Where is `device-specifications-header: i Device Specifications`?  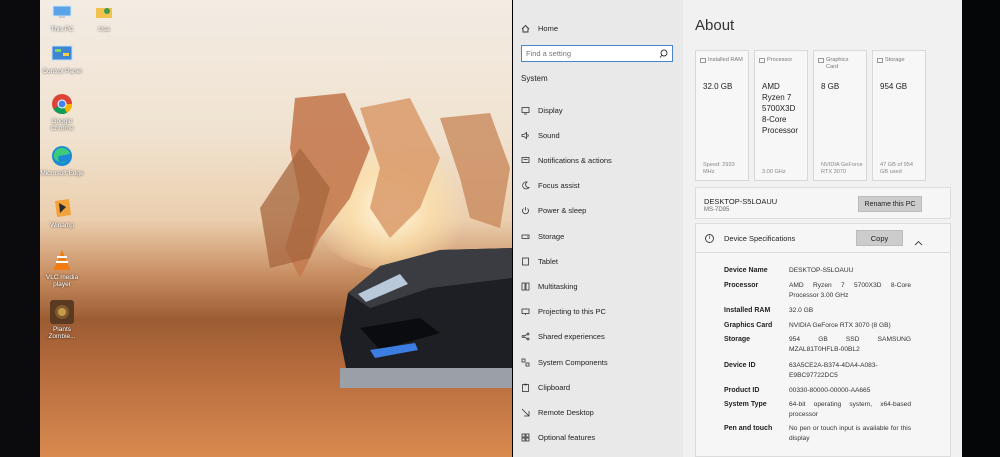 device-specifications-header: i Device Specifications is located at coordinates (823, 238).